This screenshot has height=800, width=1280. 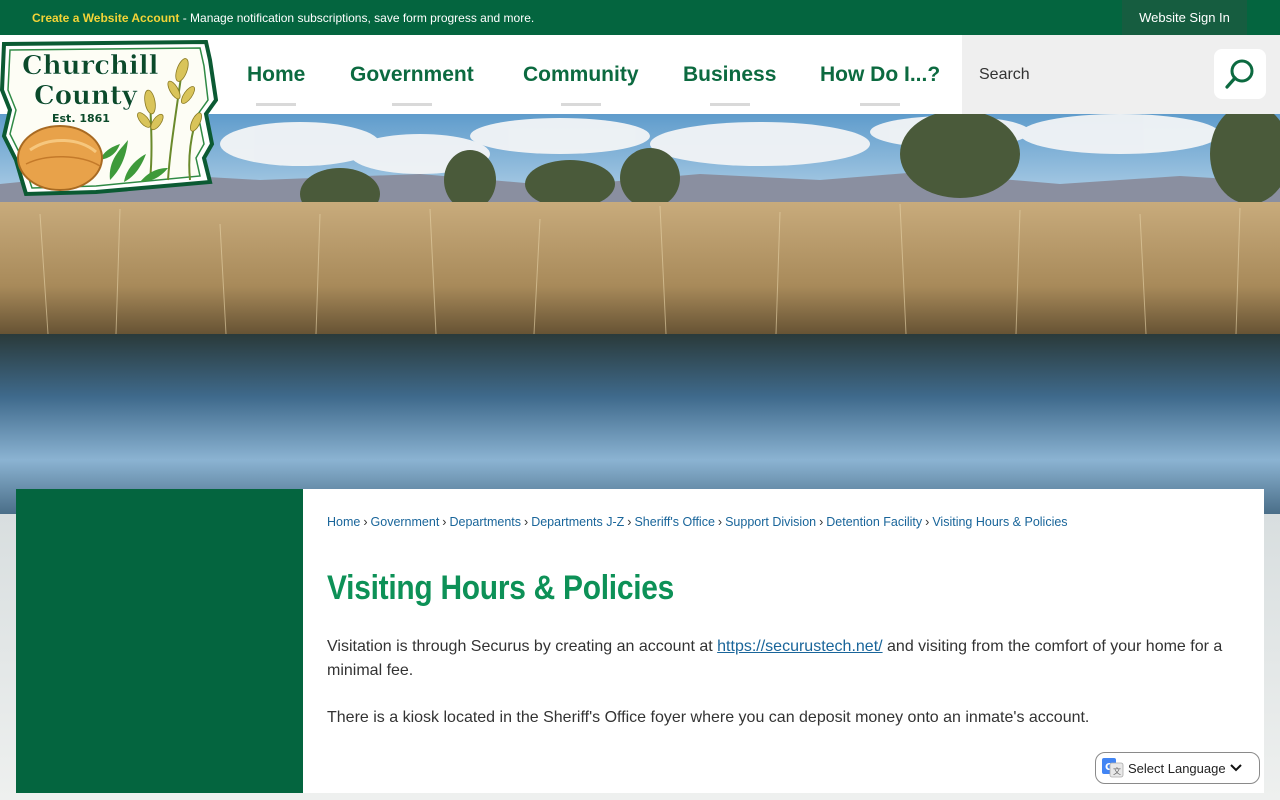 I want to click on nav-item-government: Government, so click(x=412, y=74).